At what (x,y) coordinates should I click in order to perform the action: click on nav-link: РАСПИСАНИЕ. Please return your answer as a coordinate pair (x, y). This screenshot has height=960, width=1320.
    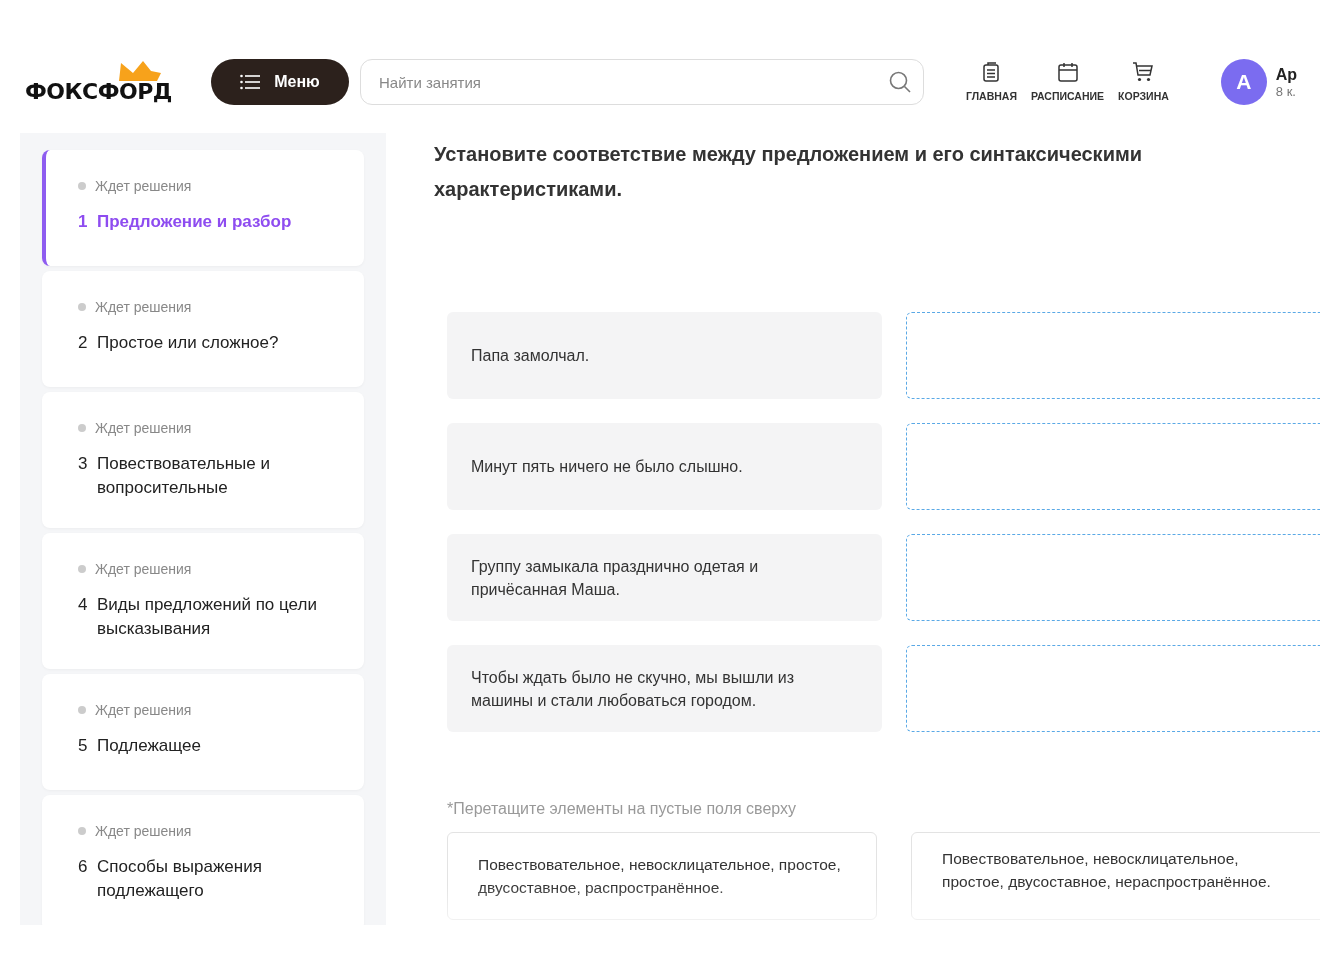
    Looking at the image, I should click on (1067, 82).